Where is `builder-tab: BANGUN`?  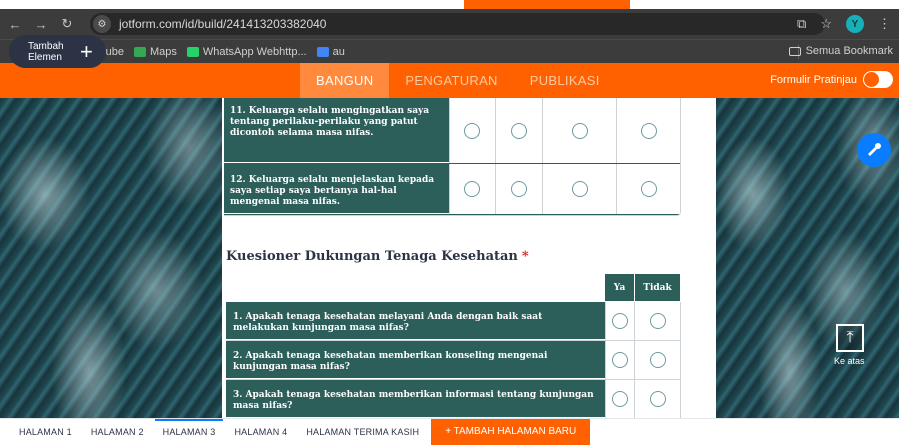 builder-tab: BANGUN is located at coordinates (345, 80).